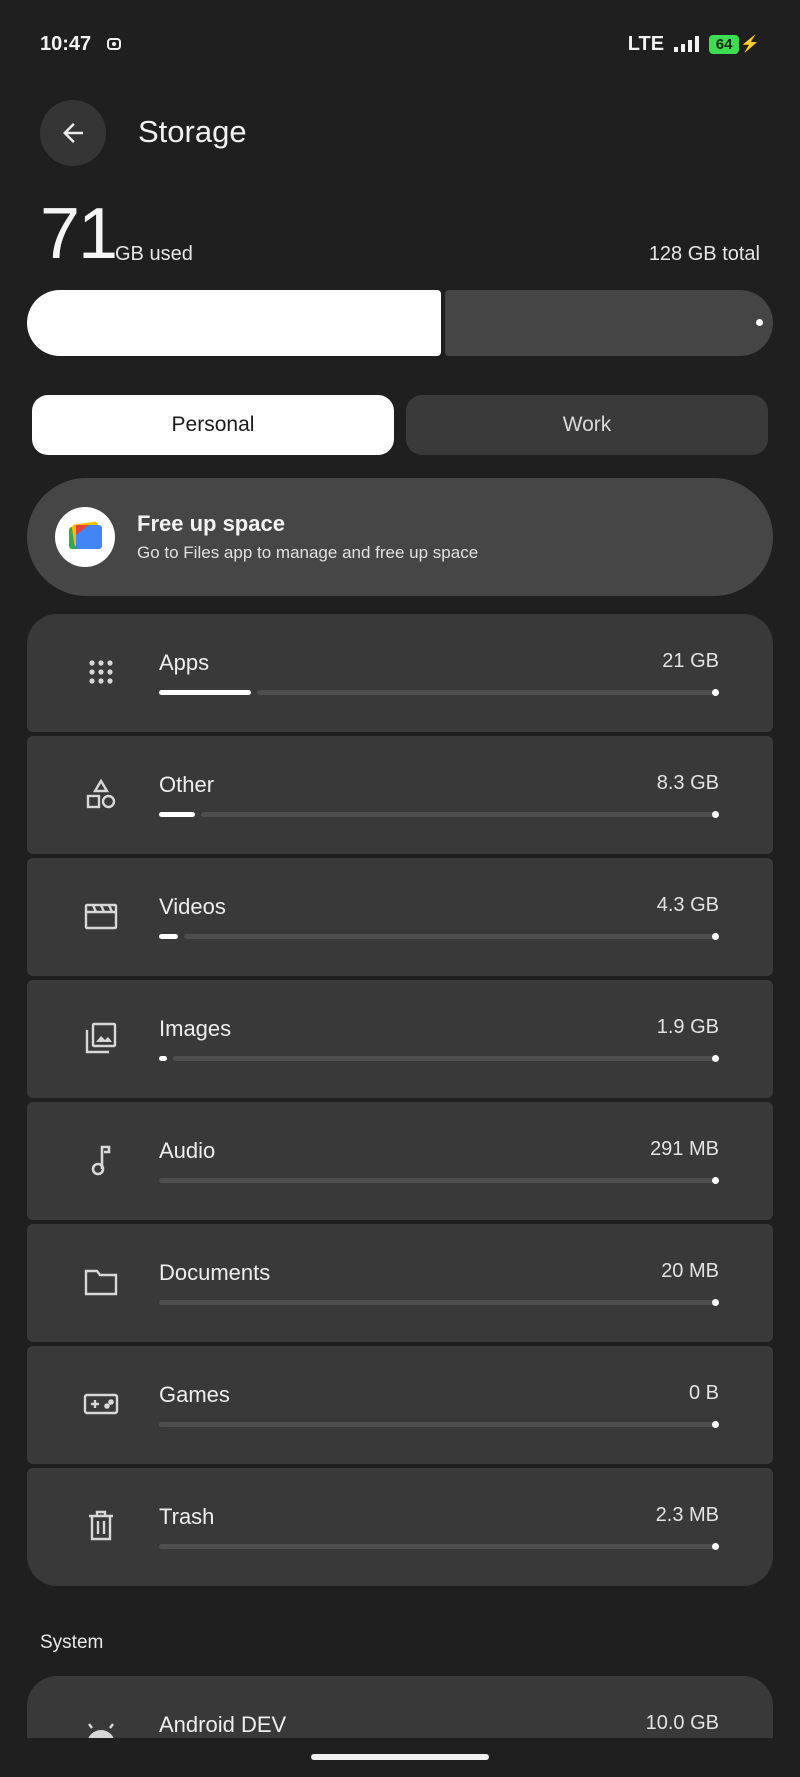 Image resolution: width=800 pixels, height=1777 pixels. What do you see at coordinates (101, 1038) in the screenshot?
I see `image-gallery-icon` at bounding box center [101, 1038].